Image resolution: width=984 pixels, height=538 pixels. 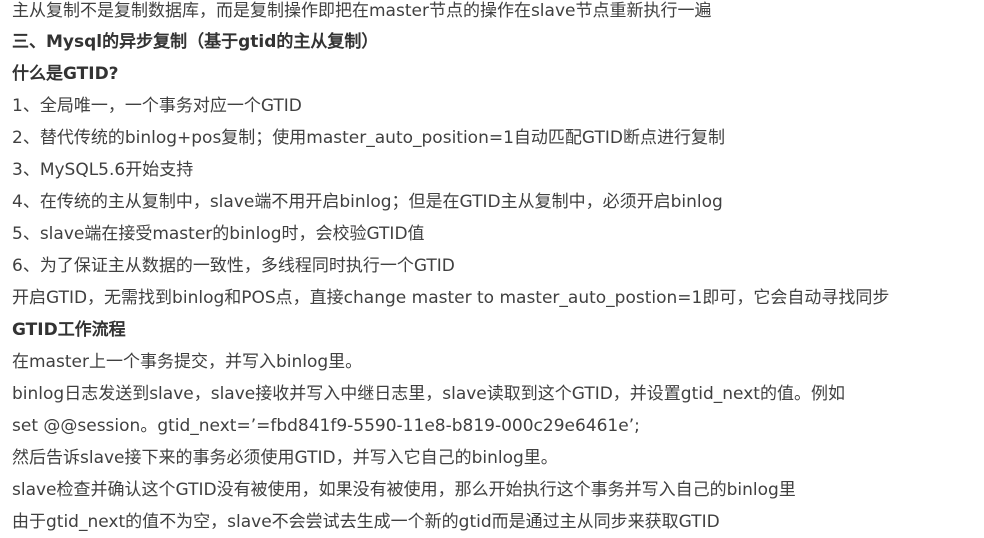 I want to click on list-item: 5、slave端在接受master的binlog时，会校验GTID值, so click(x=218, y=234).